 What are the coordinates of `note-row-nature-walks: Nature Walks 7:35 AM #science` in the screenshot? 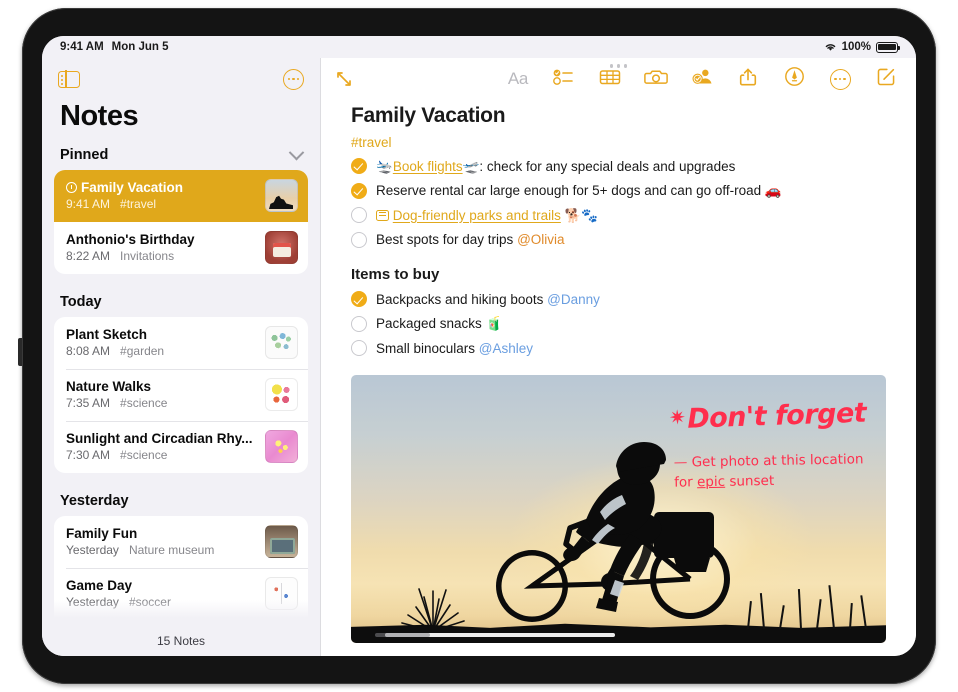 It's located at (181, 395).